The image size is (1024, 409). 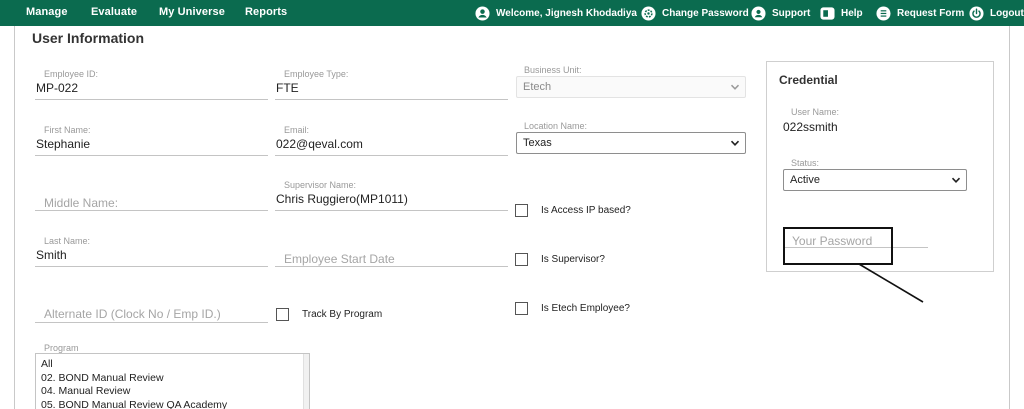 What do you see at coordinates (891, 283) in the screenshot?
I see `annotation-arrow` at bounding box center [891, 283].